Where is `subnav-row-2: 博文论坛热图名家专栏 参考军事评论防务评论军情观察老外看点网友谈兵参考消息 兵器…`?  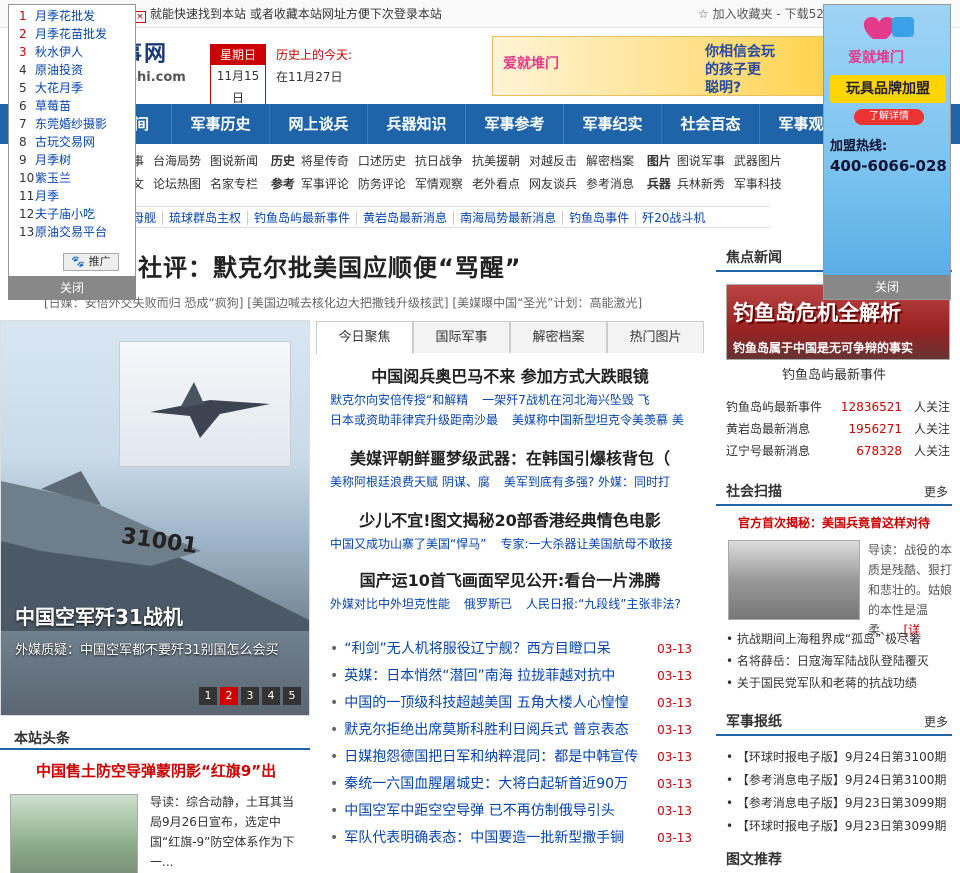 subnav-row-2: 博文论坛热图名家专栏 参考军事评论防务评论军情观察老外看点网友谈兵参考消息 兵器… is located at coordinates (451, 184).